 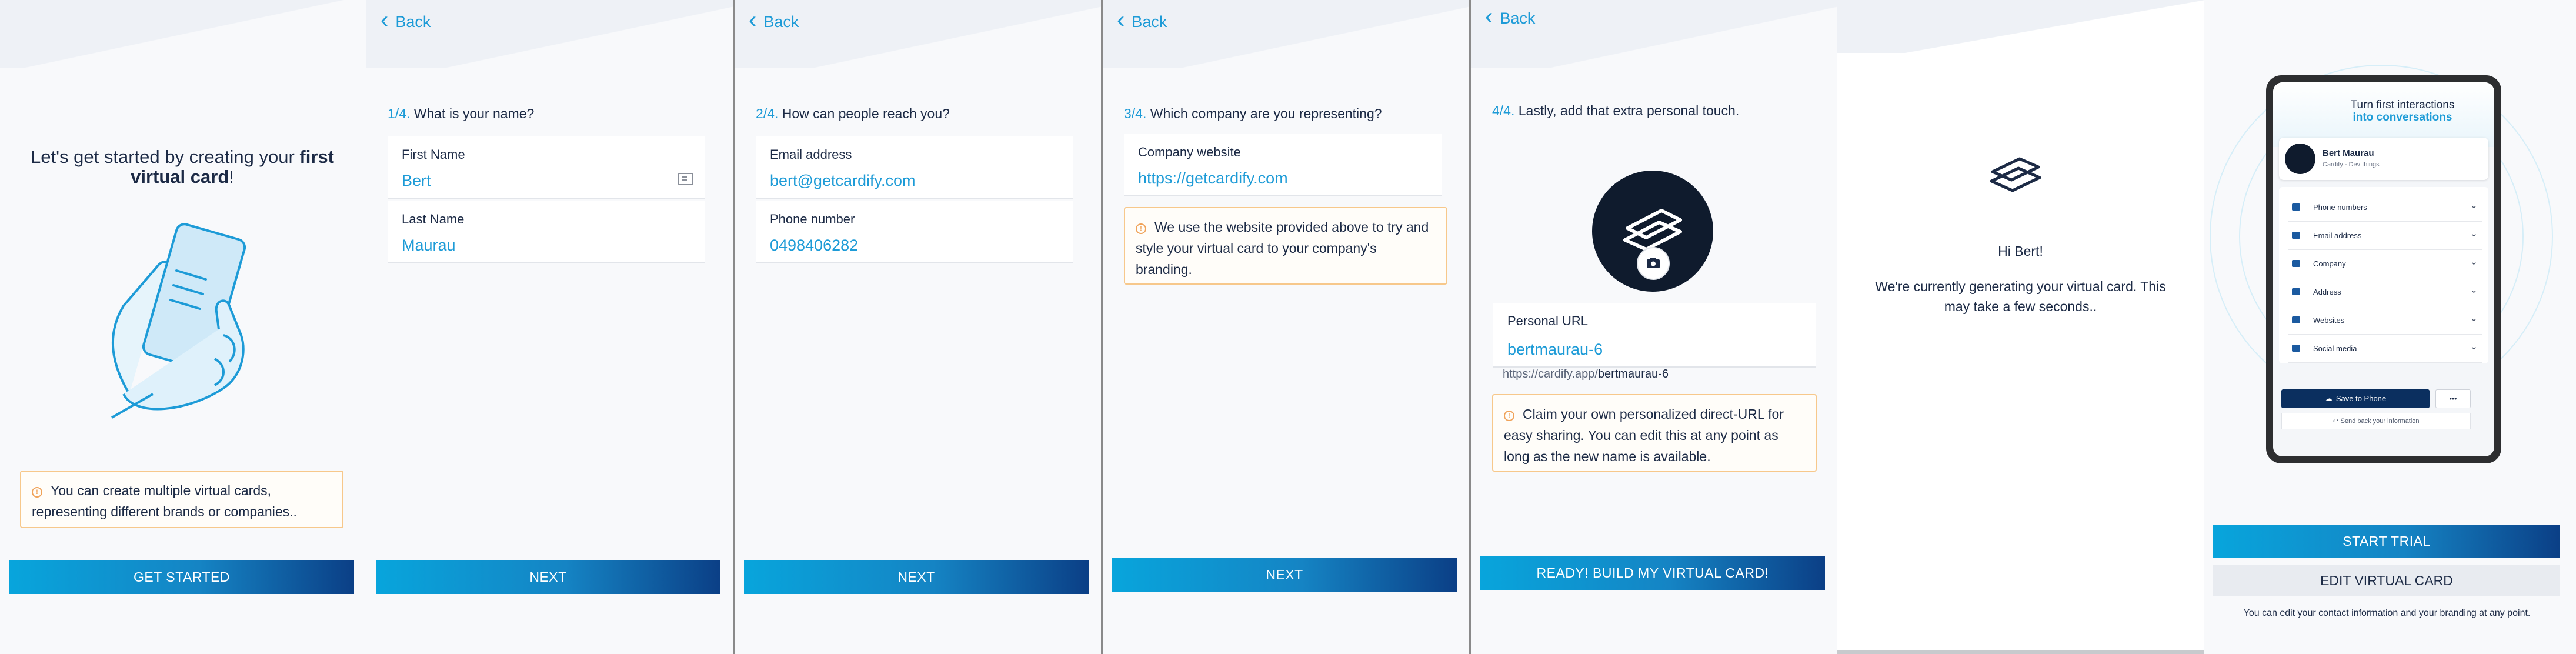 What do you see at coordinates (1189, 152) in the screenshot?
I see `website-label: Company website` at bounding box center [1189, 152].